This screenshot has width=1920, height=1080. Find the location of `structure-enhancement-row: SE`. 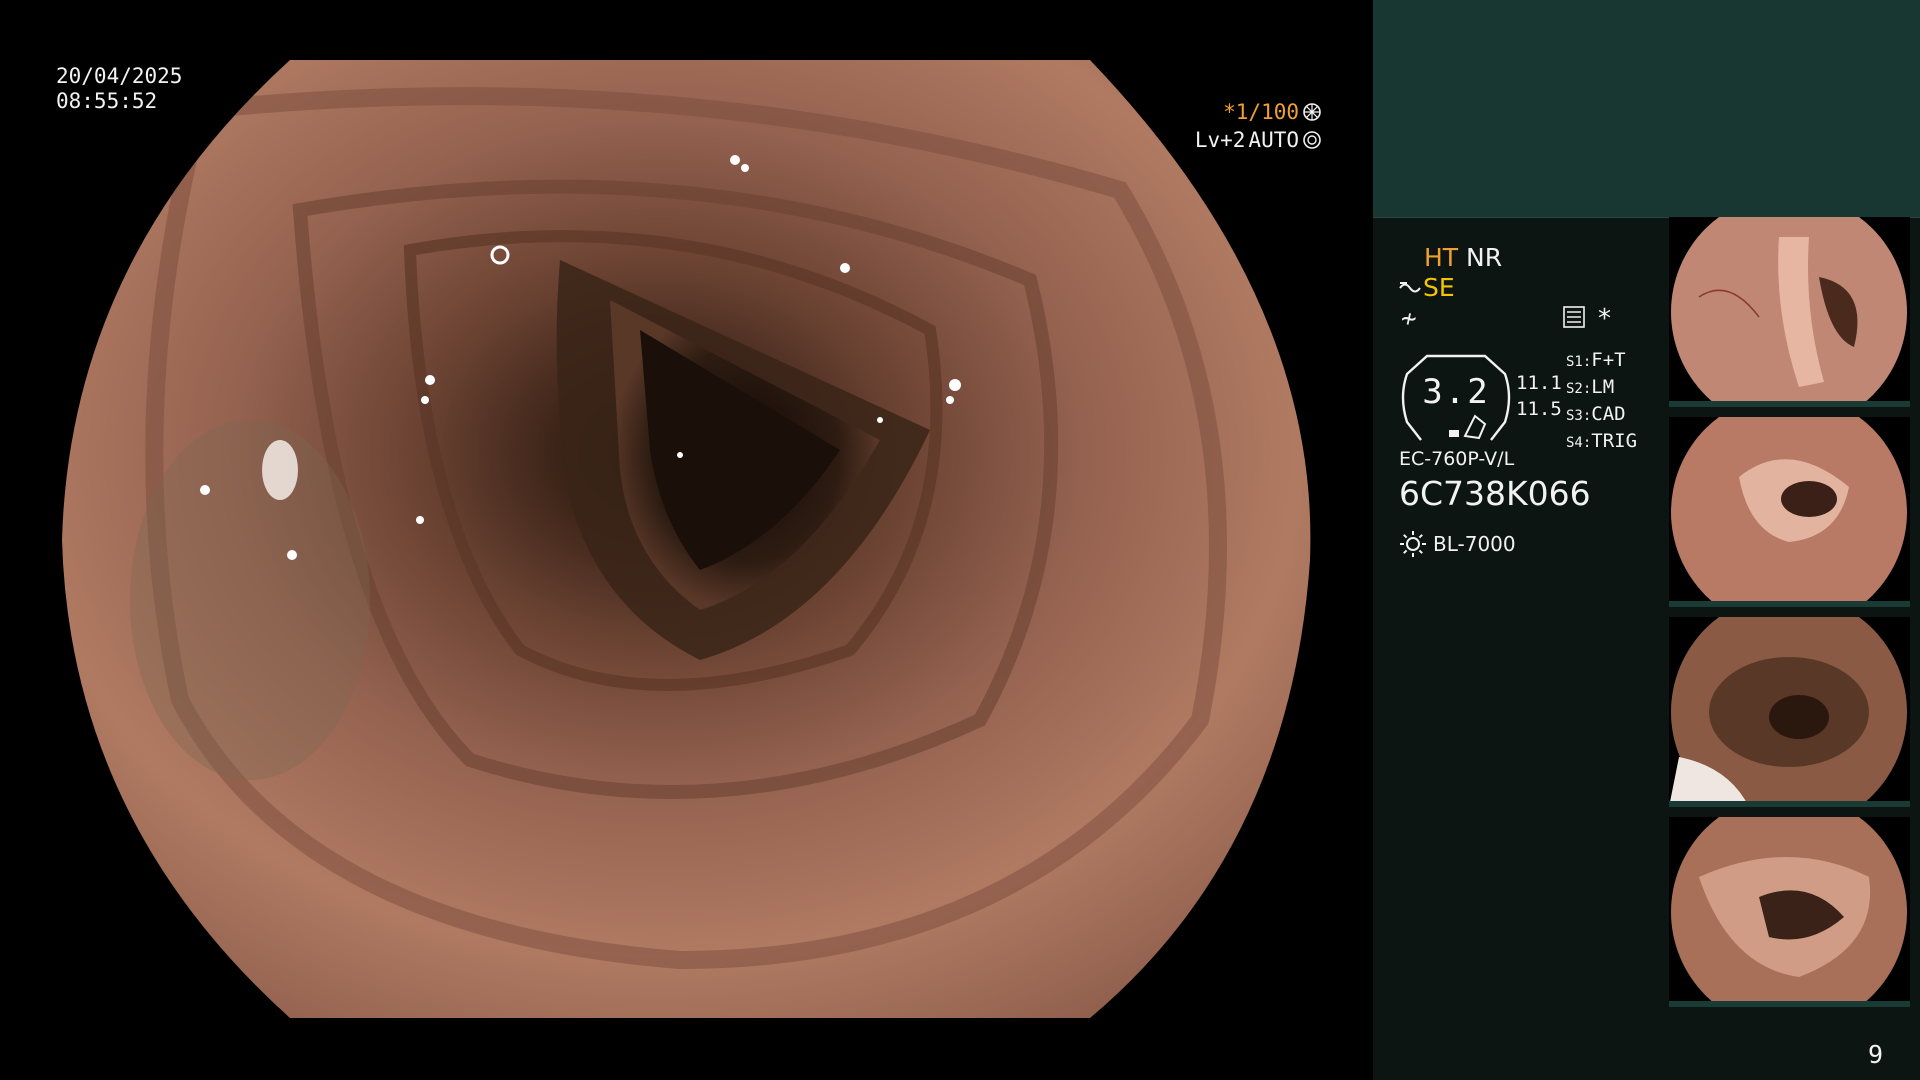

structure-enhancement-row: SE is located at coordinates (1427, 287).